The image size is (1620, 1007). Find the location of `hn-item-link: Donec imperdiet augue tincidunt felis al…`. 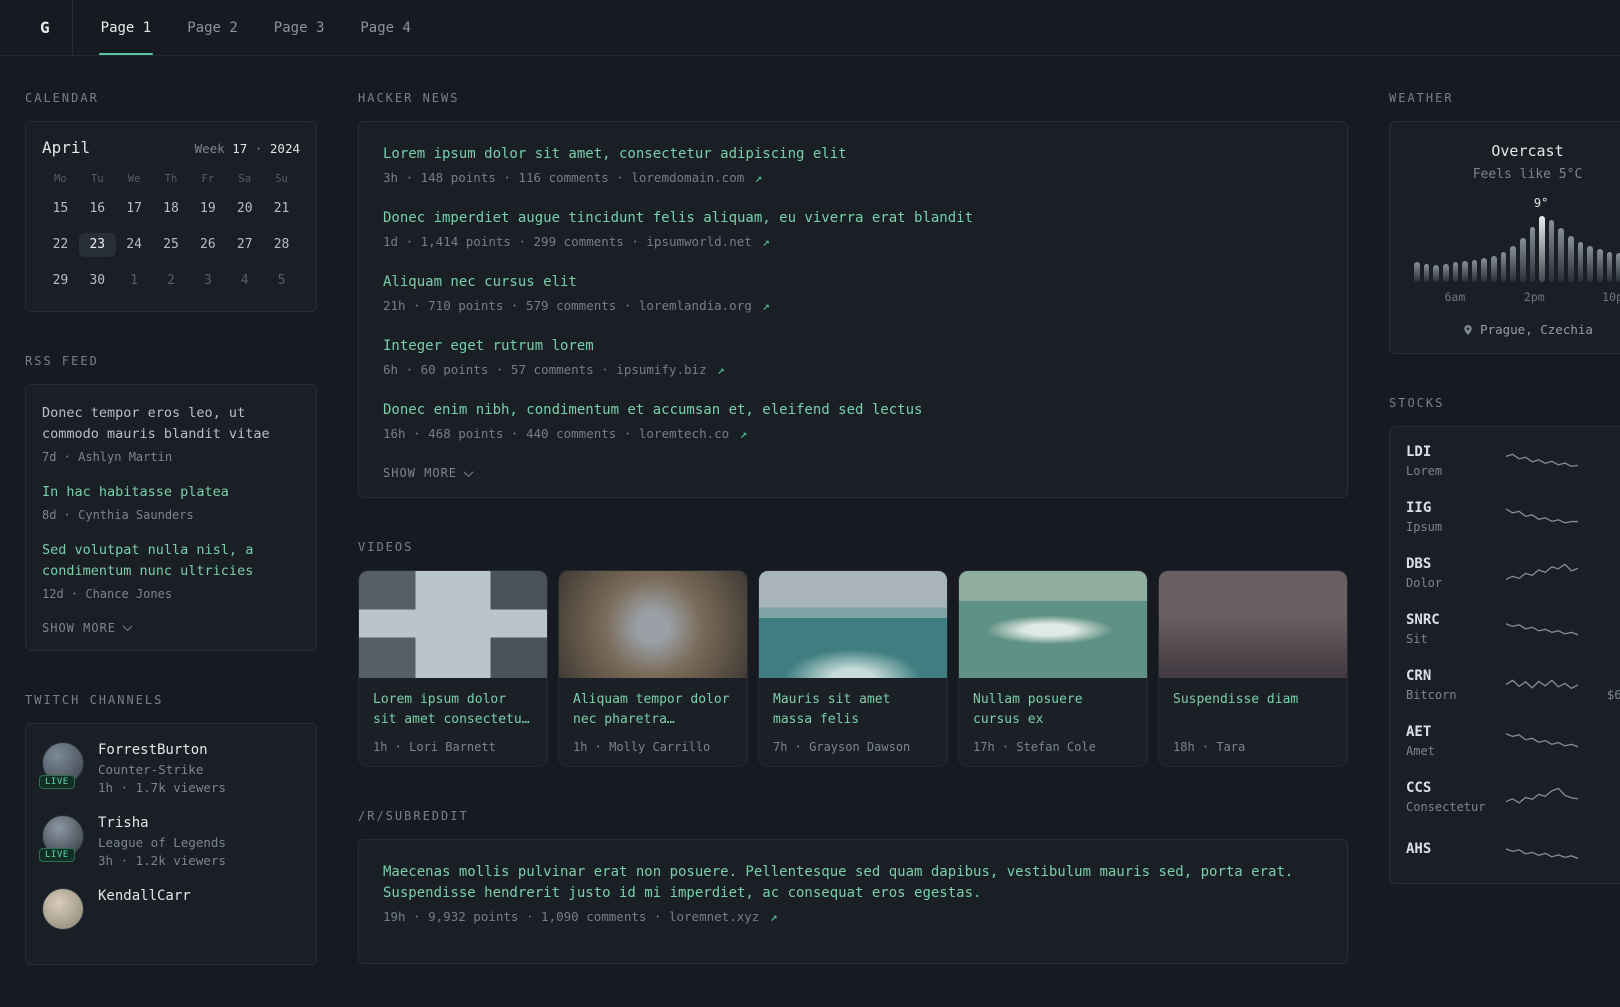

hn-item-link: Donec imperdiet augue tincidunt felis al… is located at coordinates (853, 218).